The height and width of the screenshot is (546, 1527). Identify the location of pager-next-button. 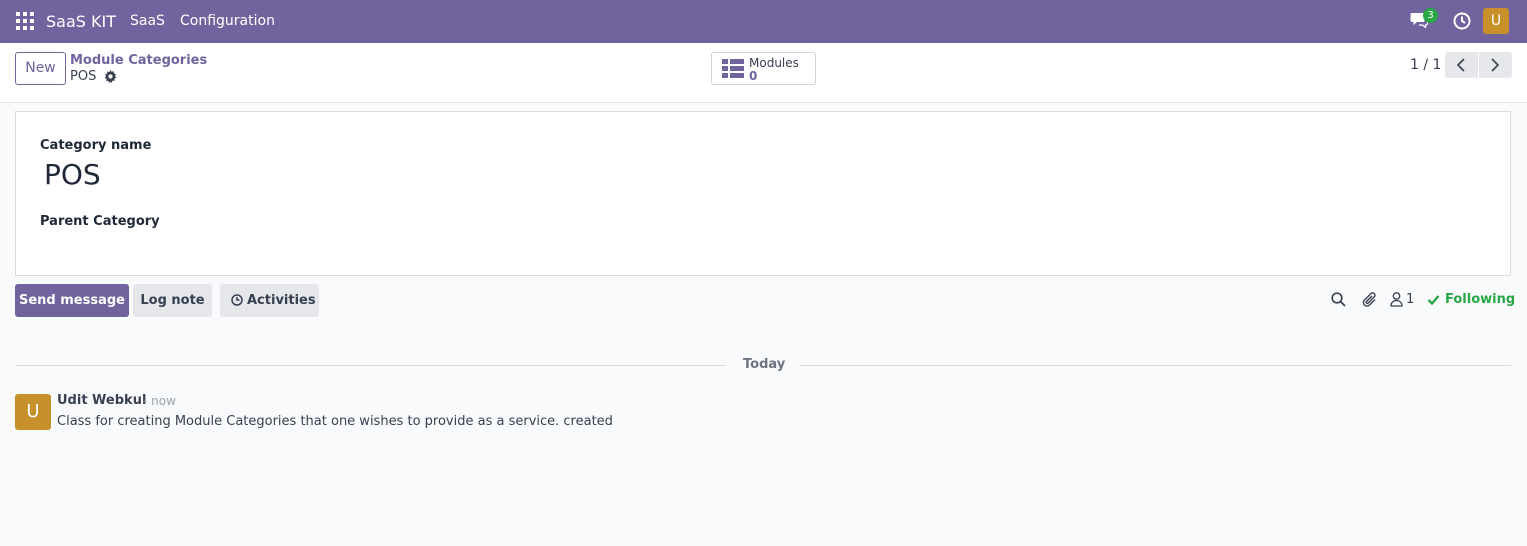
(1495, 65).